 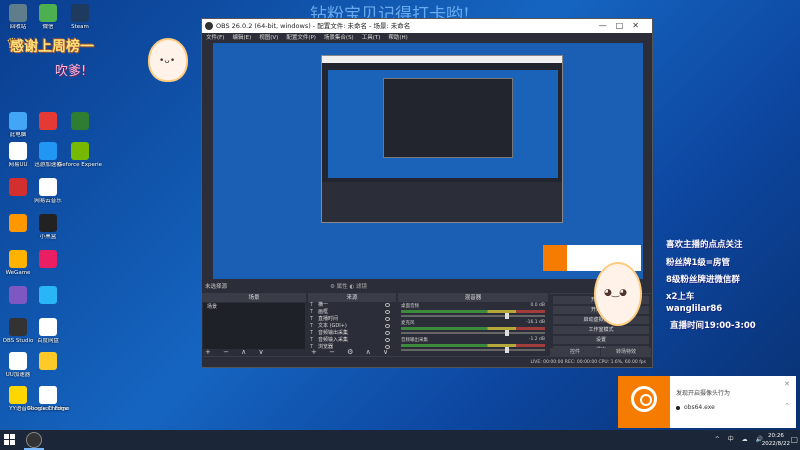 I want to click on mixer-dock: 混音器 桌面音频 0.0 dB 麦克风 -16.1 dB 音频输出采集 -1.2 dB, so click(x=473, y=325).